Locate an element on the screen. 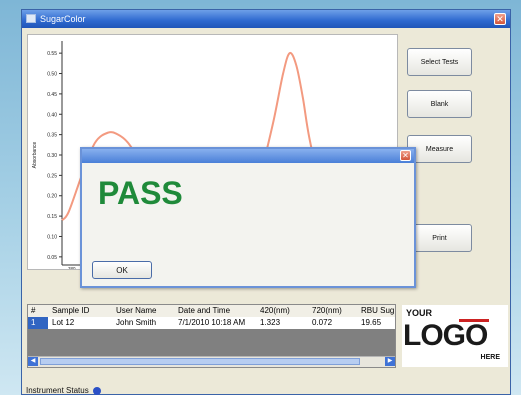 The width and height of the screenshot is (521, 395). scrollbar-thumb is located at coordinates (200, 361).